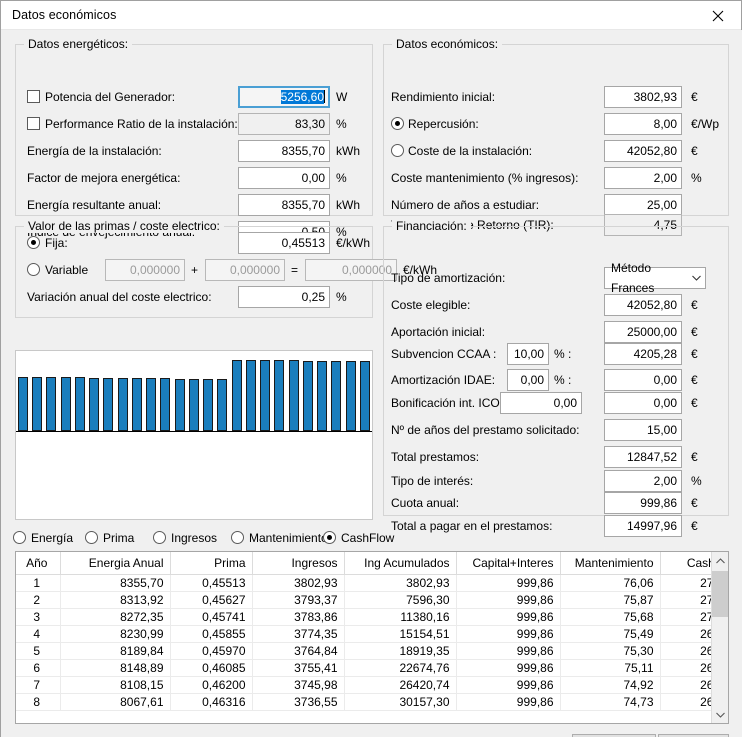 The height and width of the screenshot is (737, 742). I want to click on label-financiacion-1: Aportación inicial:, so click(438, 332).